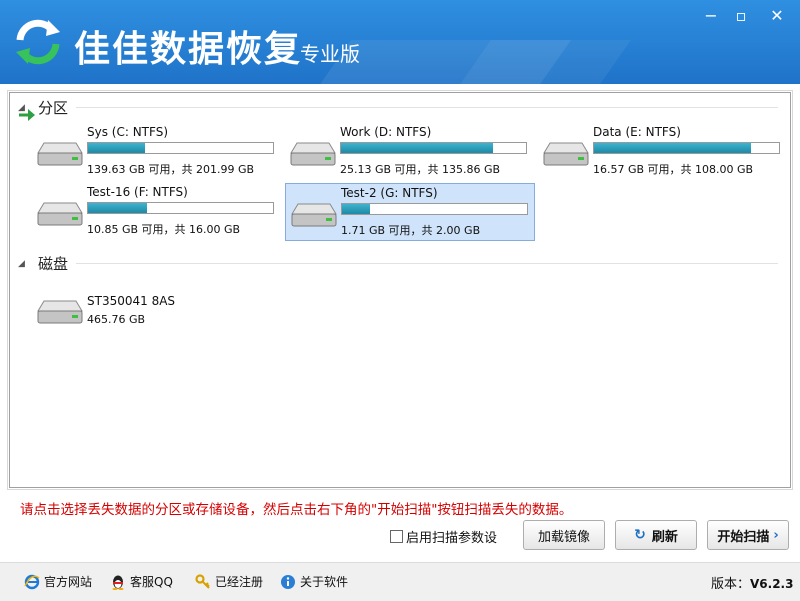 The image size is (800, 601). I want to click on partition-tile-d: Work (D: NTFS) 25.13 GB 可用，共 135.86 GB, so click(410, 152).